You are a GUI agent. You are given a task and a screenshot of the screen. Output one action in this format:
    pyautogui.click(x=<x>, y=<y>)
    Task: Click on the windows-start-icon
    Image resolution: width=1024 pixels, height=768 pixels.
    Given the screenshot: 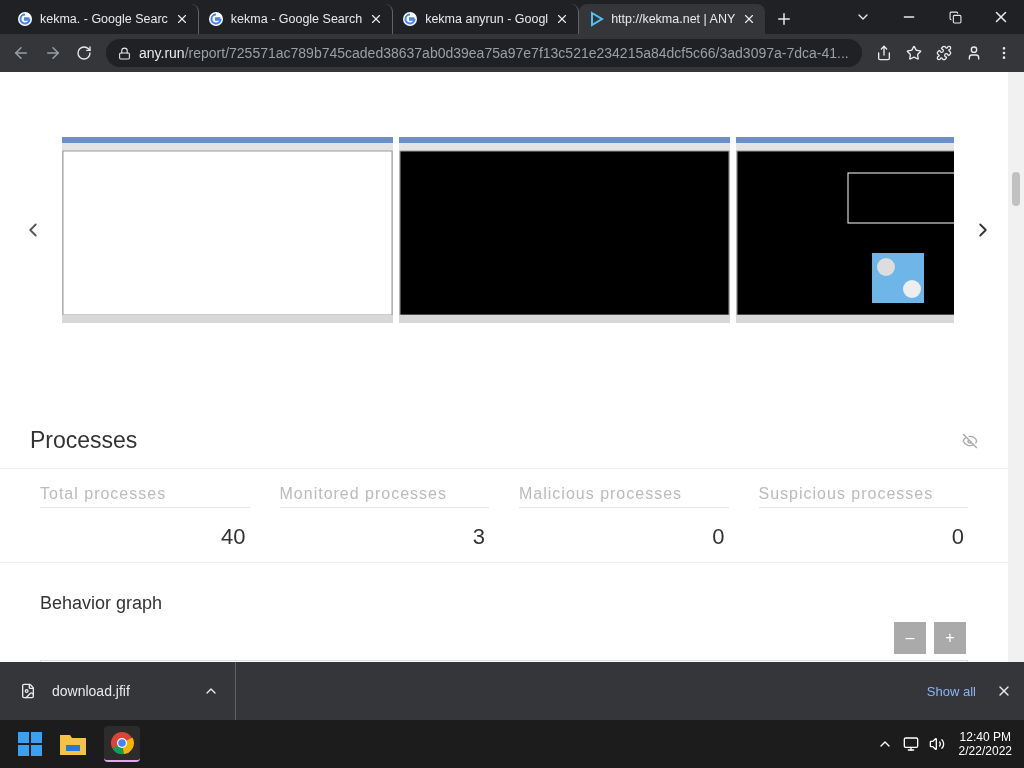 What is the action you would take?
    pyautogui.click(x=30, y=744)
    